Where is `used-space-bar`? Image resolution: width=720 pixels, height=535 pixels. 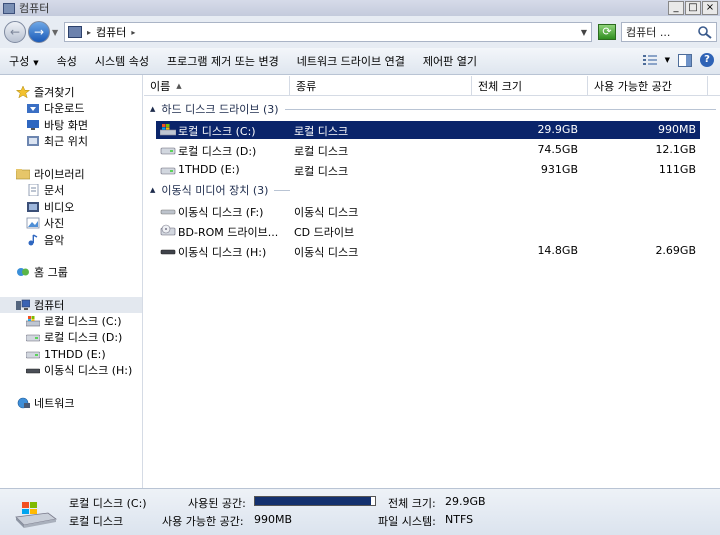 used-space-bar is located at coordinates (315, 501).